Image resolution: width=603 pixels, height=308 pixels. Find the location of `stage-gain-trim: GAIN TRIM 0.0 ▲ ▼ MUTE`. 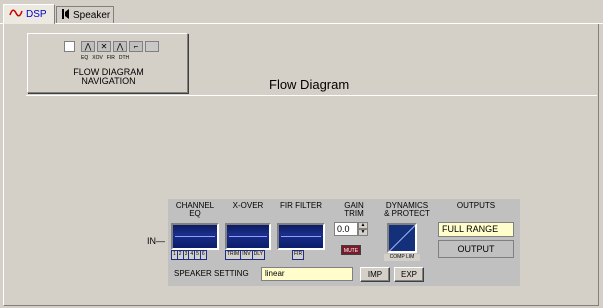

stage-gain-trim: GAIN TRIM 0.0 ▲ ▼ MUTE is located at coordinates (354, 231).